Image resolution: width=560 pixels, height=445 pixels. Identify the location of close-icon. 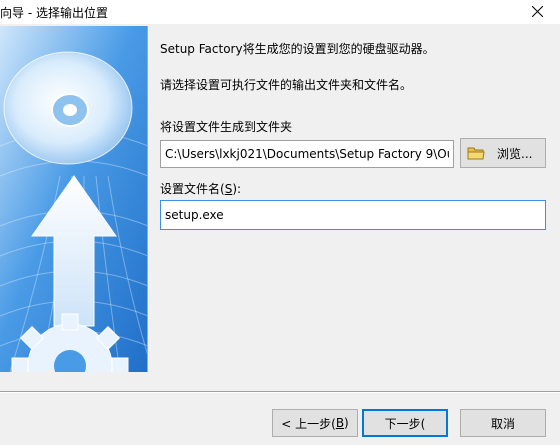
(537, 11).